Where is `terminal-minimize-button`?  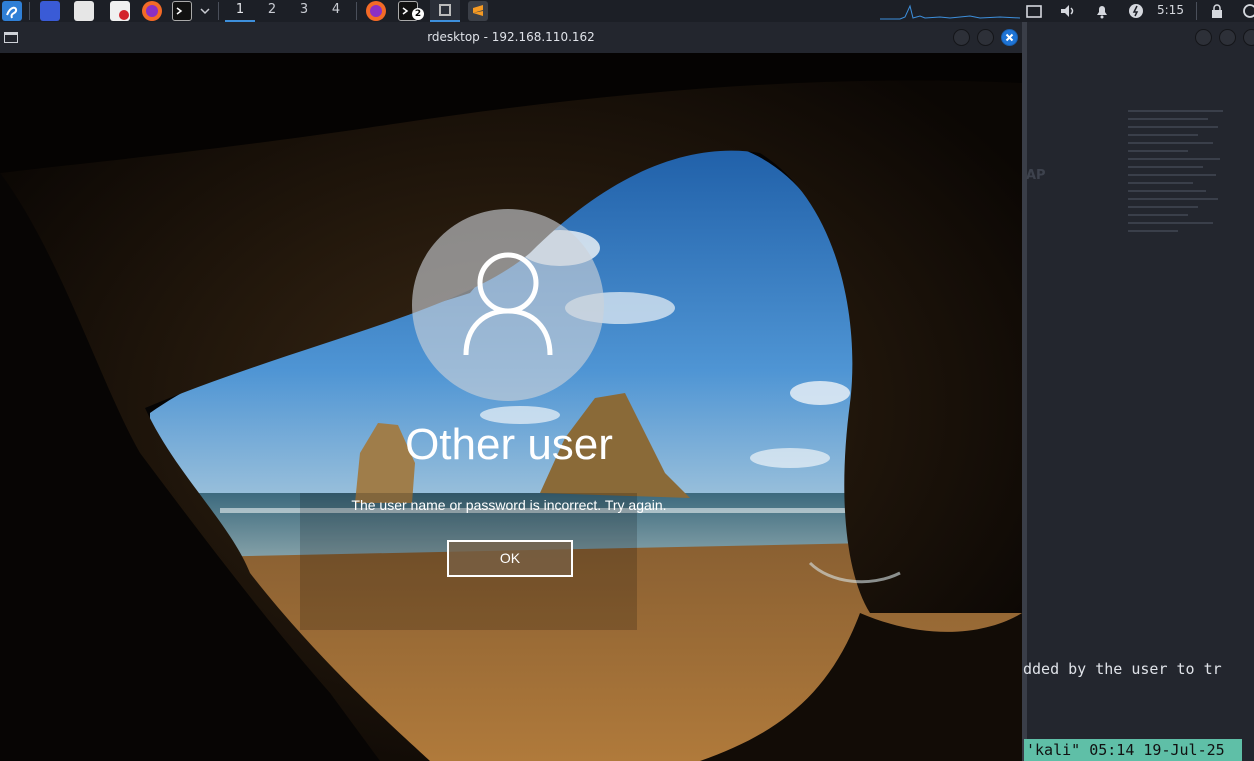 terminal-minimize-button is located at coordinates (1203, 37).